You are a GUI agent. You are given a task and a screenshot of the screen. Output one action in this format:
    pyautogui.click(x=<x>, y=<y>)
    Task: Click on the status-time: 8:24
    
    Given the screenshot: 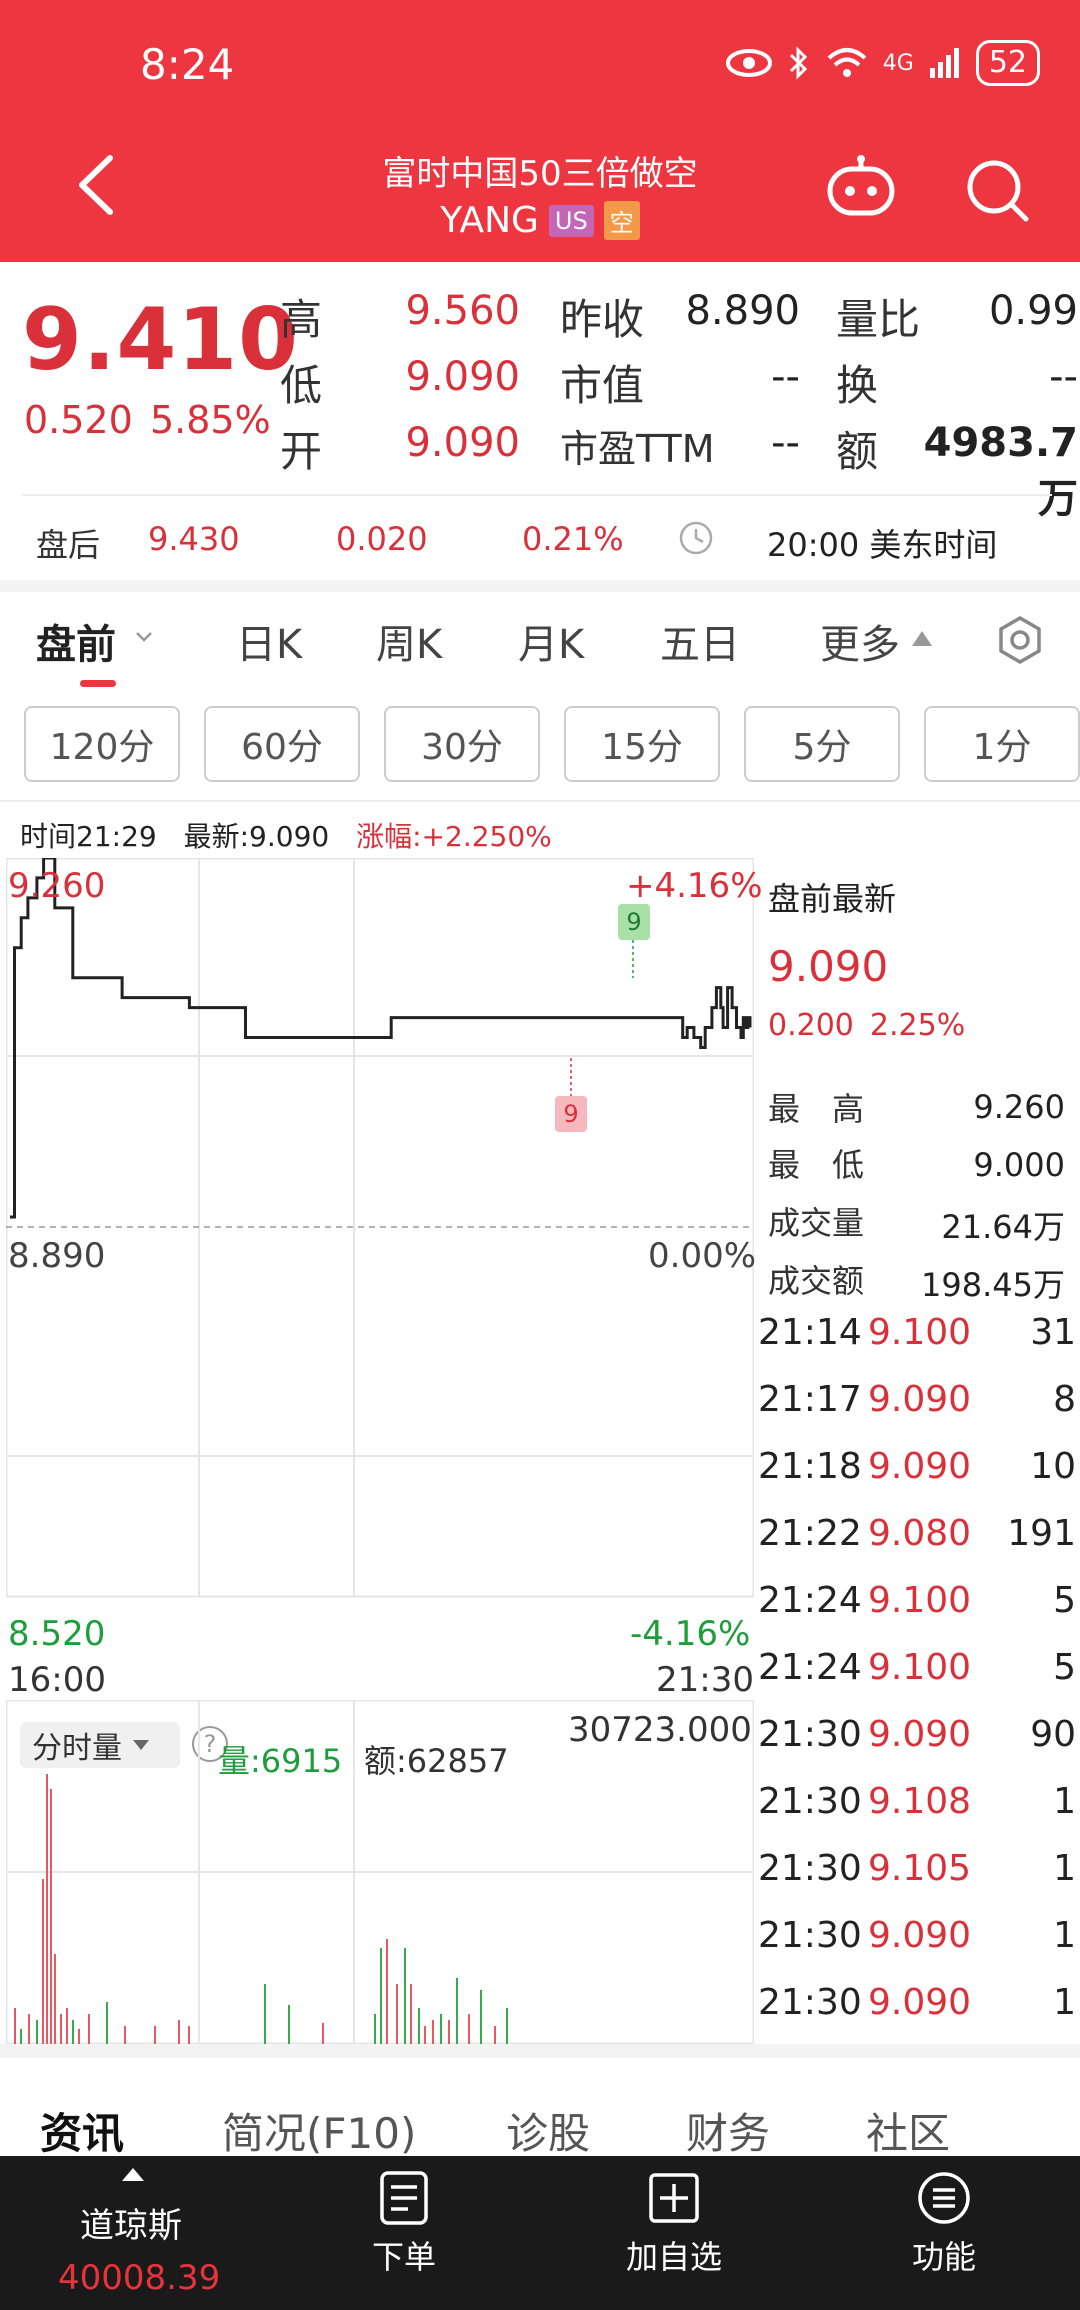 What is the action you would take?
    pyautogui.click(x=187, y=64)
    